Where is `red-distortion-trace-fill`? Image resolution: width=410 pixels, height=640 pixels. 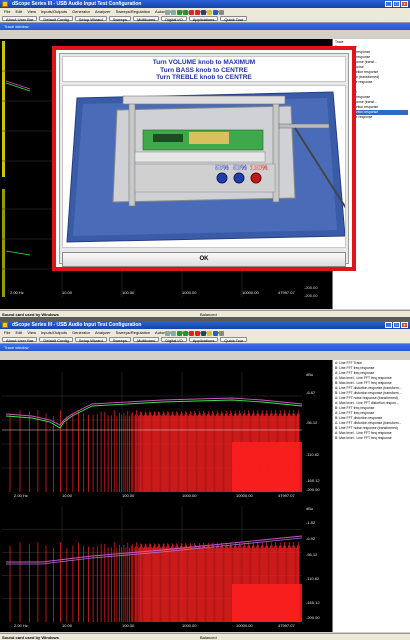
red-distortion-trace-fill is located at coordinates (267, 603).